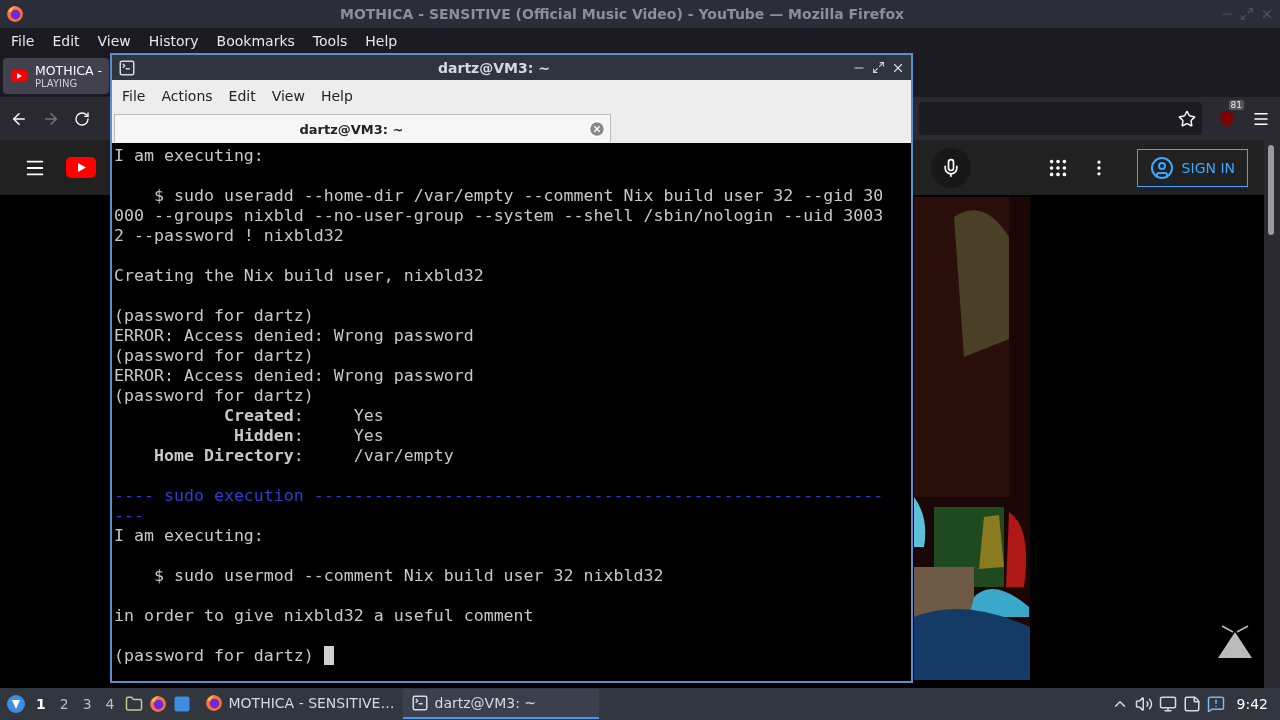 This screenshot has width=1280, height=720. I want to click on notes-icon, so click(1191, 704).